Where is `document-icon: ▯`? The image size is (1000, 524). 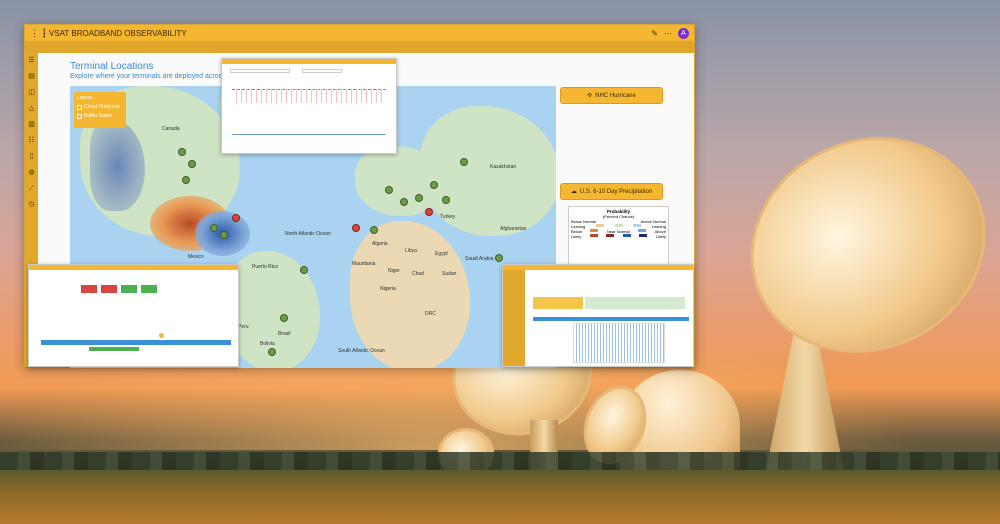 document-icon: ▯ is located at coordinates (31, 157).